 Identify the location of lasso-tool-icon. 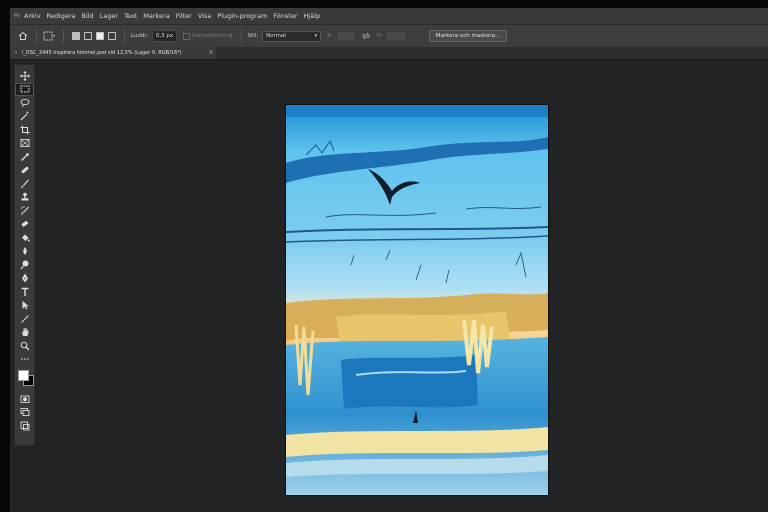
(24, 103).